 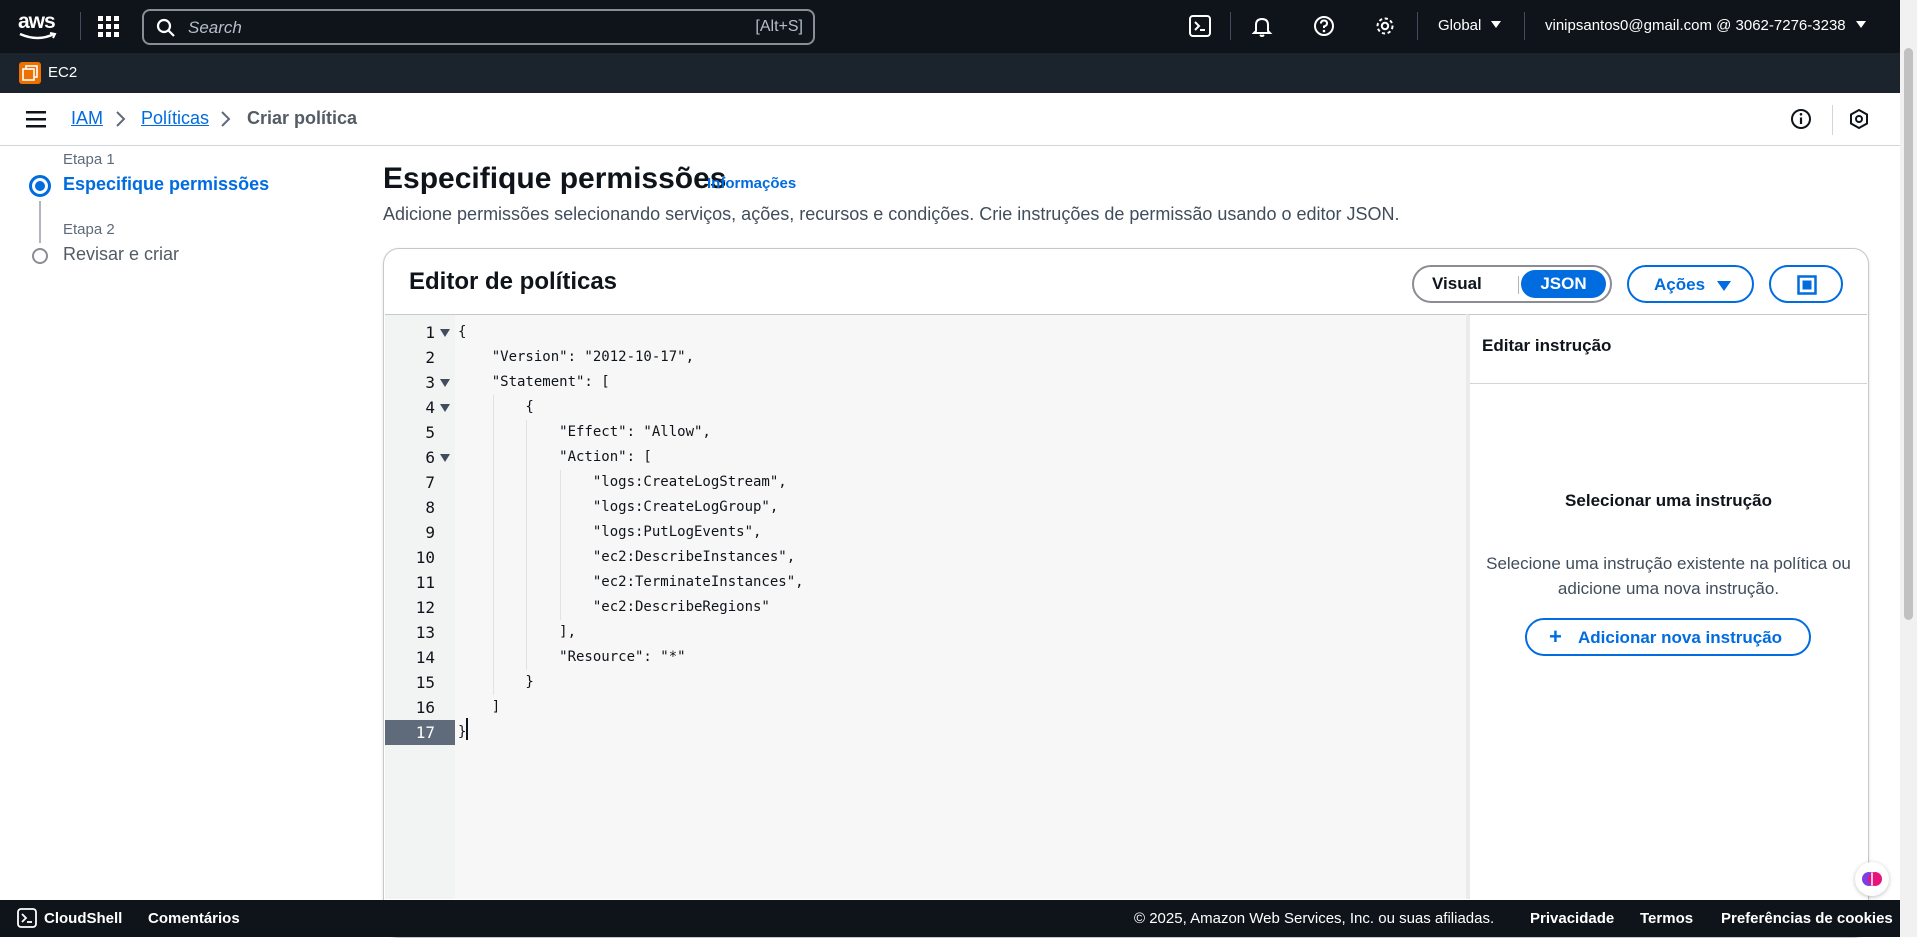 What do you see at coordinates (425, 632) in the screenshot?
I see `line-number: 13` at bounding box center [425, 632].